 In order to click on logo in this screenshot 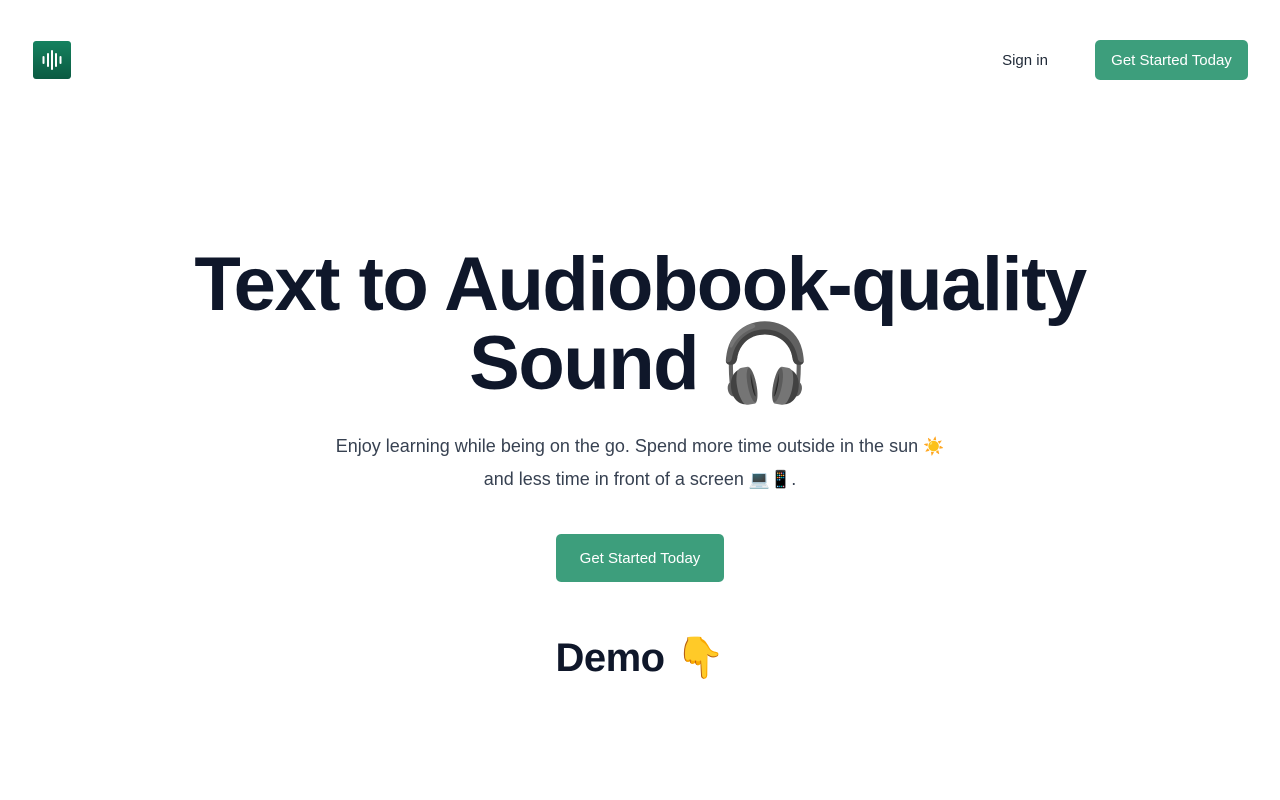, I will do `click(52, 60)`.